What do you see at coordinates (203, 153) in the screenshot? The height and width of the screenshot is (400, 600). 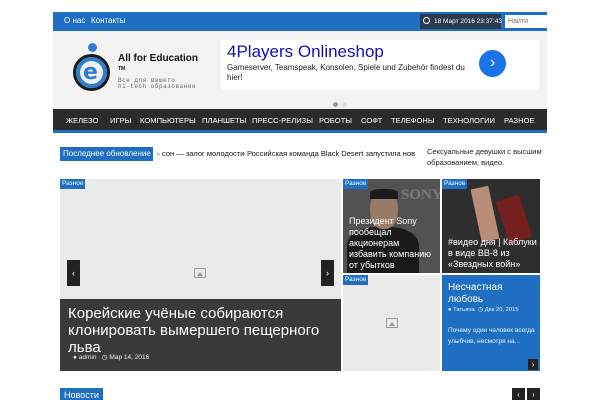 I see `ticker-item: сон — залог молодости` at bounding box center [203, 153].